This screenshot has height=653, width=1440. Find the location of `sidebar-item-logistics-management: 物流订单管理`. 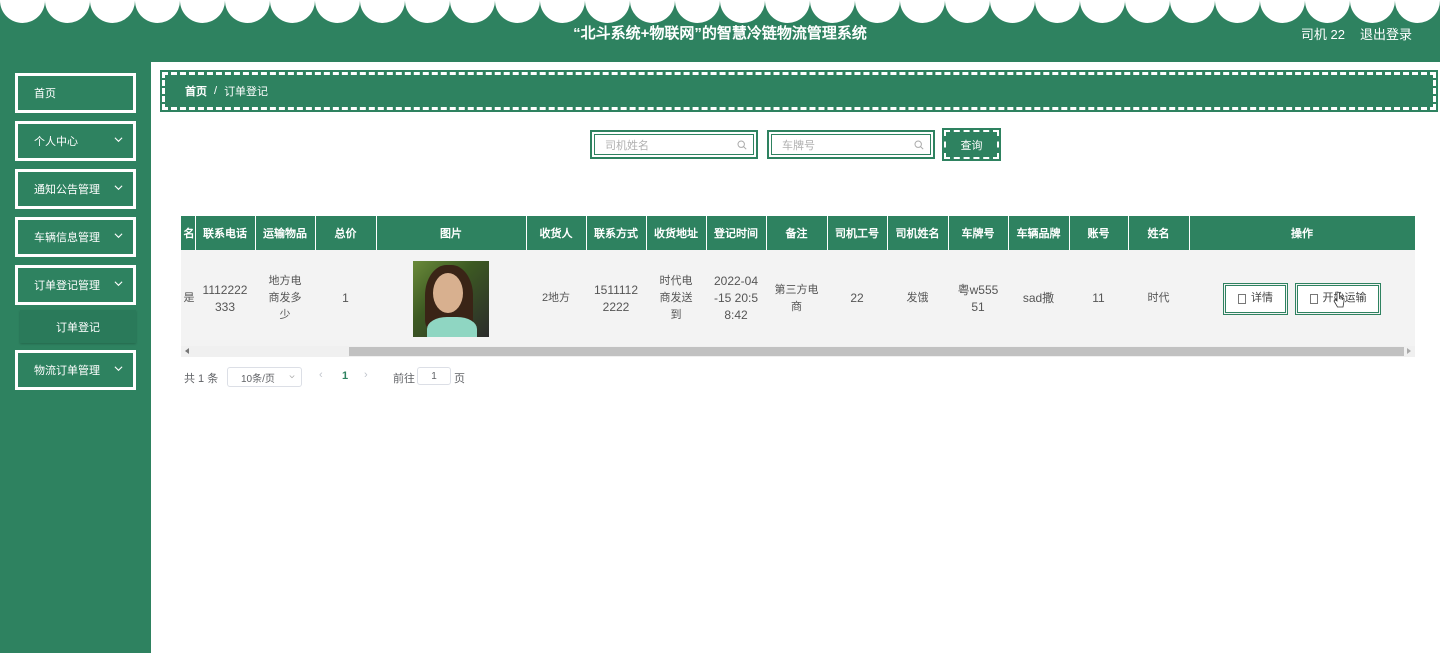

sidebar-item-logistics-management: 物流订单管理 is located at coordinates (75, 370).